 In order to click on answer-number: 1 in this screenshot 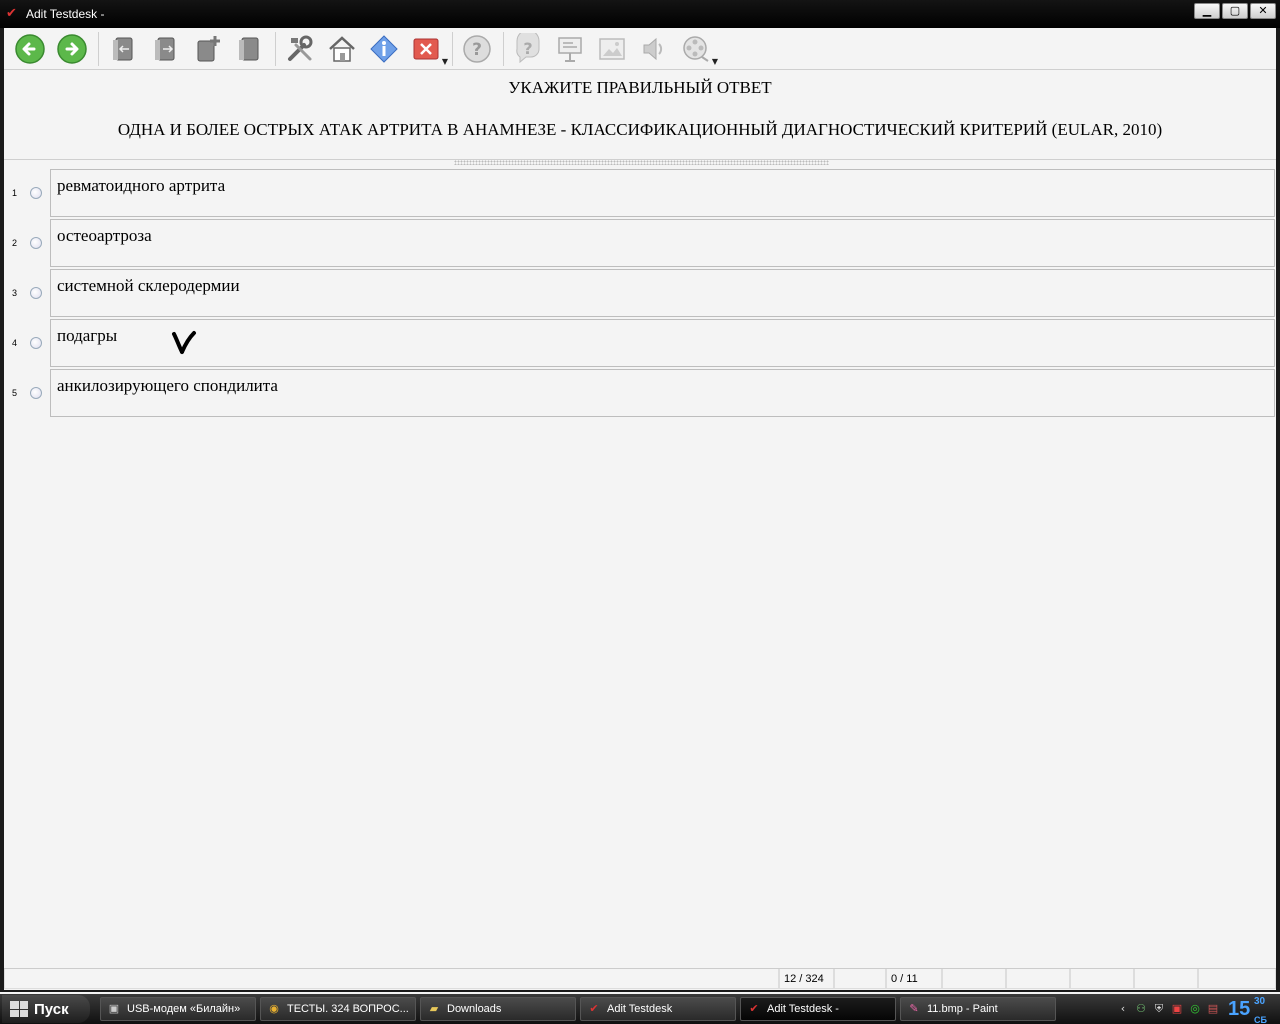, I will do `click(15, 193)`.